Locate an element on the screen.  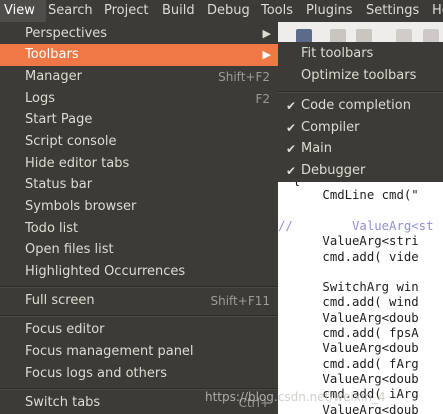
menu-item-label: Status bar is located at coordinates (59, 184).